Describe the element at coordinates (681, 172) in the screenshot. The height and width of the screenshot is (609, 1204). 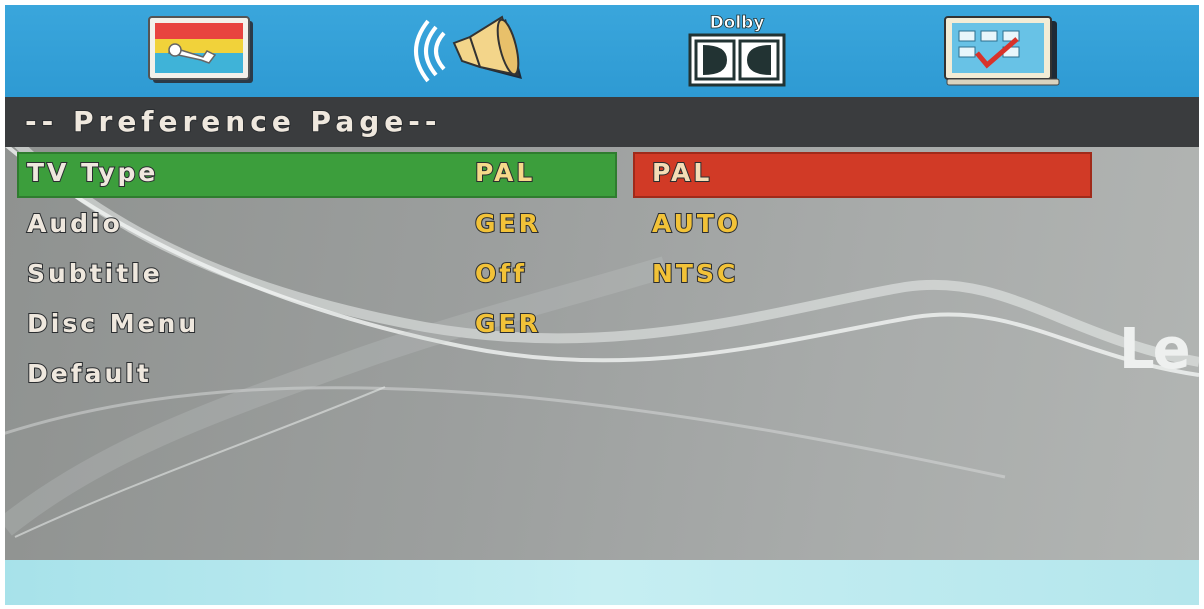
I see `option-pal: PAL` at that location.